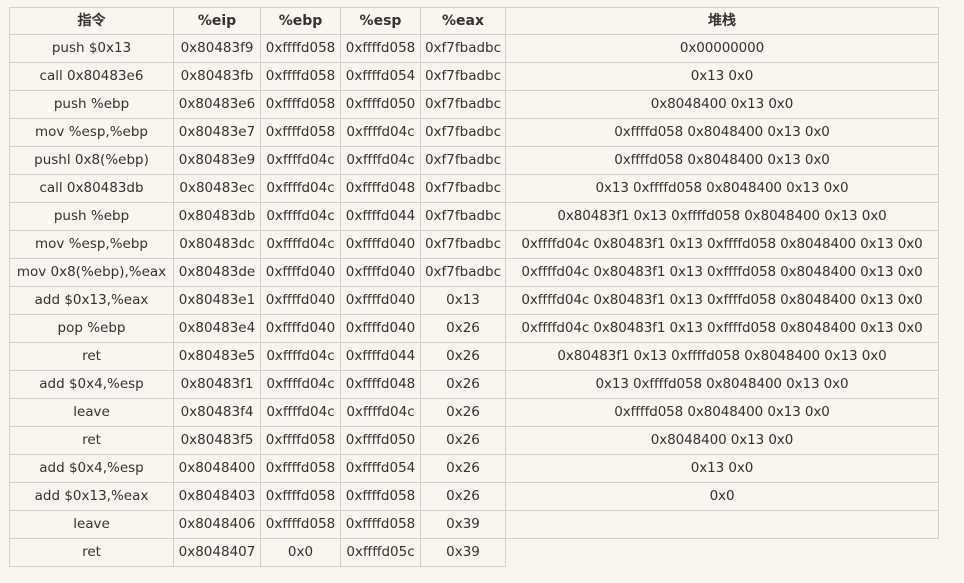 Image resolution: width=964 pixels, height=583 pixels. Describe the element at coordinates (301, 553) in the screenshot. I see `cell-ebp: 0x0` at that location.